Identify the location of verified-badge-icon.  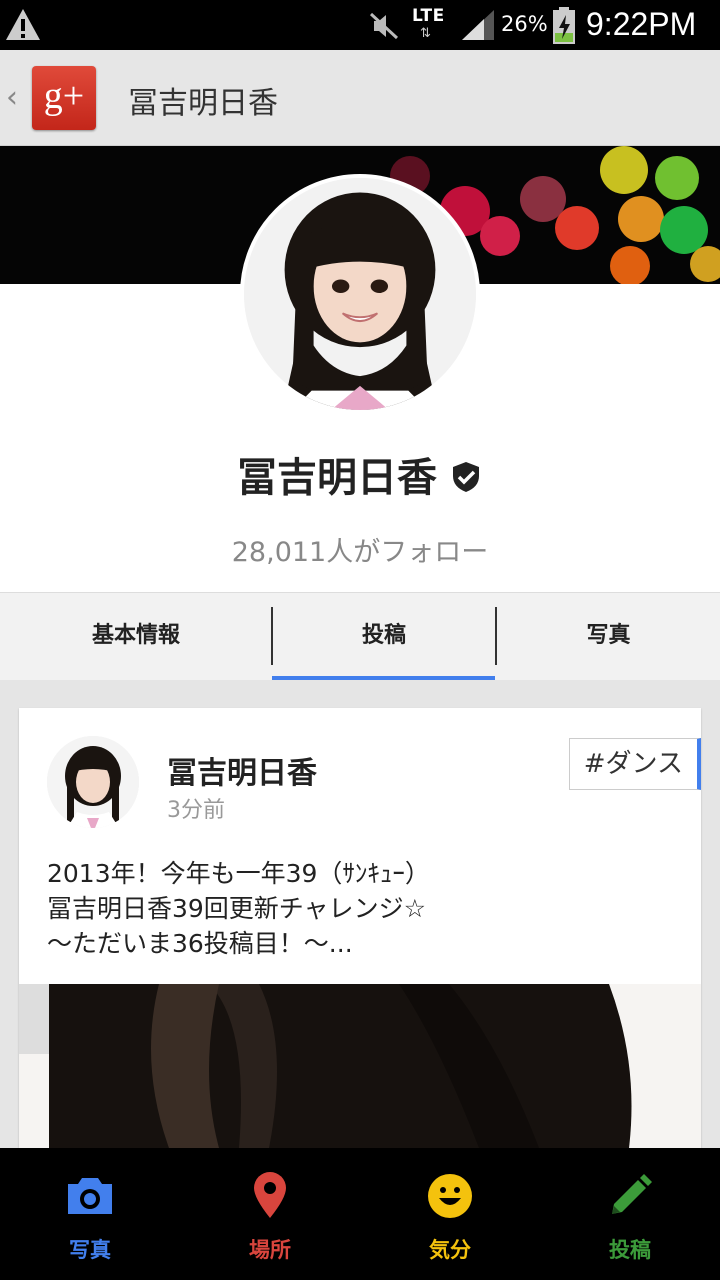
(466, 477).